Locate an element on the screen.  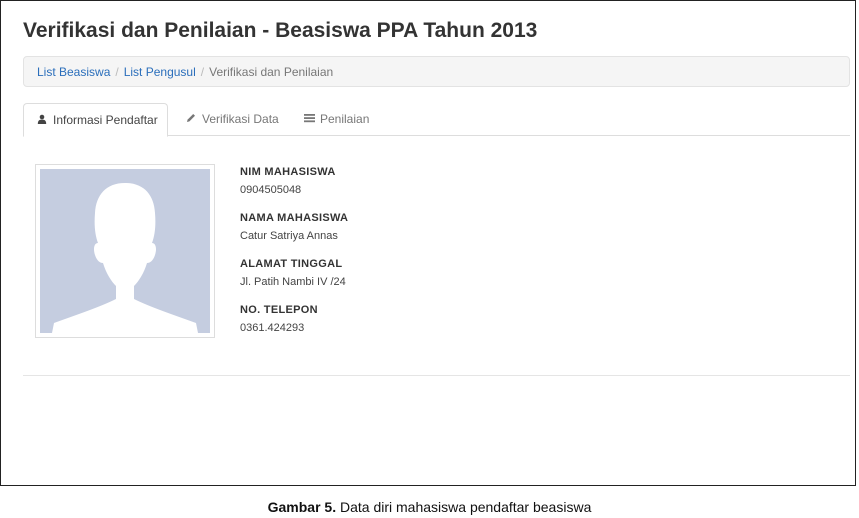
tab-label: Penilaian is located at coordinates (345, 119).